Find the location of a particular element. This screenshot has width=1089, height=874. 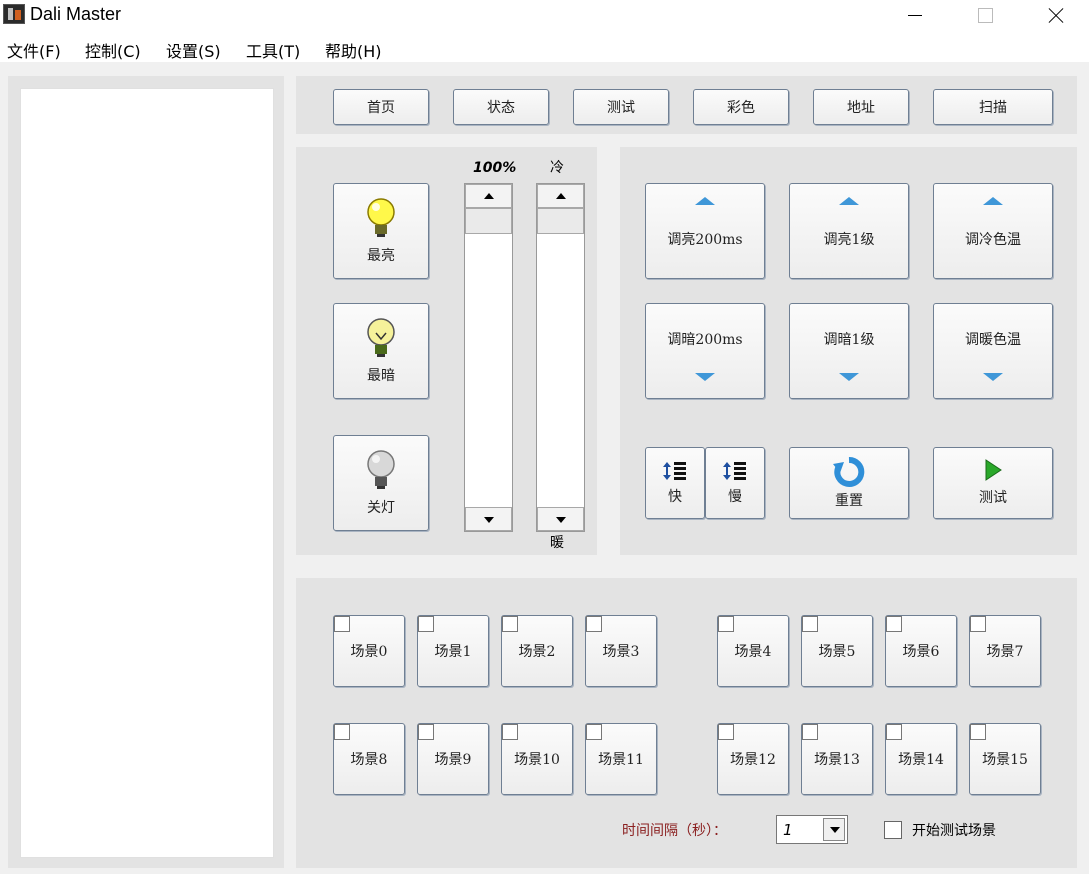

tab-test: 测试 is located at coordinates (621, 107).